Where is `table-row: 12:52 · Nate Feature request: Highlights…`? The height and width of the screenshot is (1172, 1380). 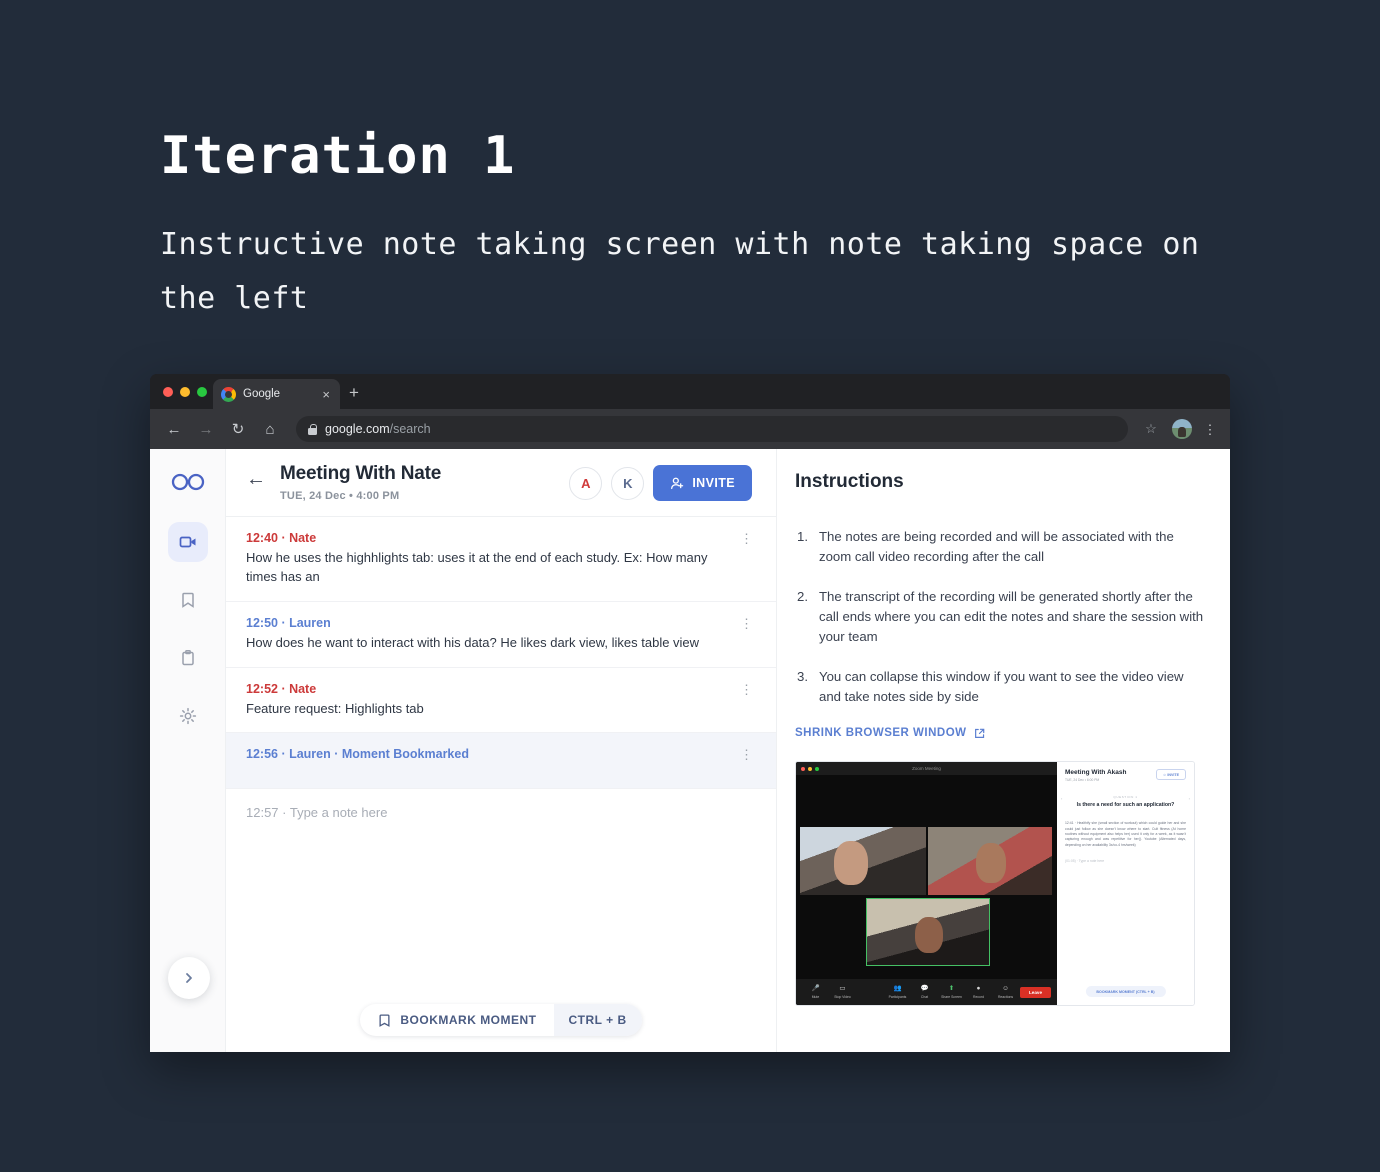 table-row: 12:52 · Nate Feature request: Highlights… is located at coordinates (501, 701).